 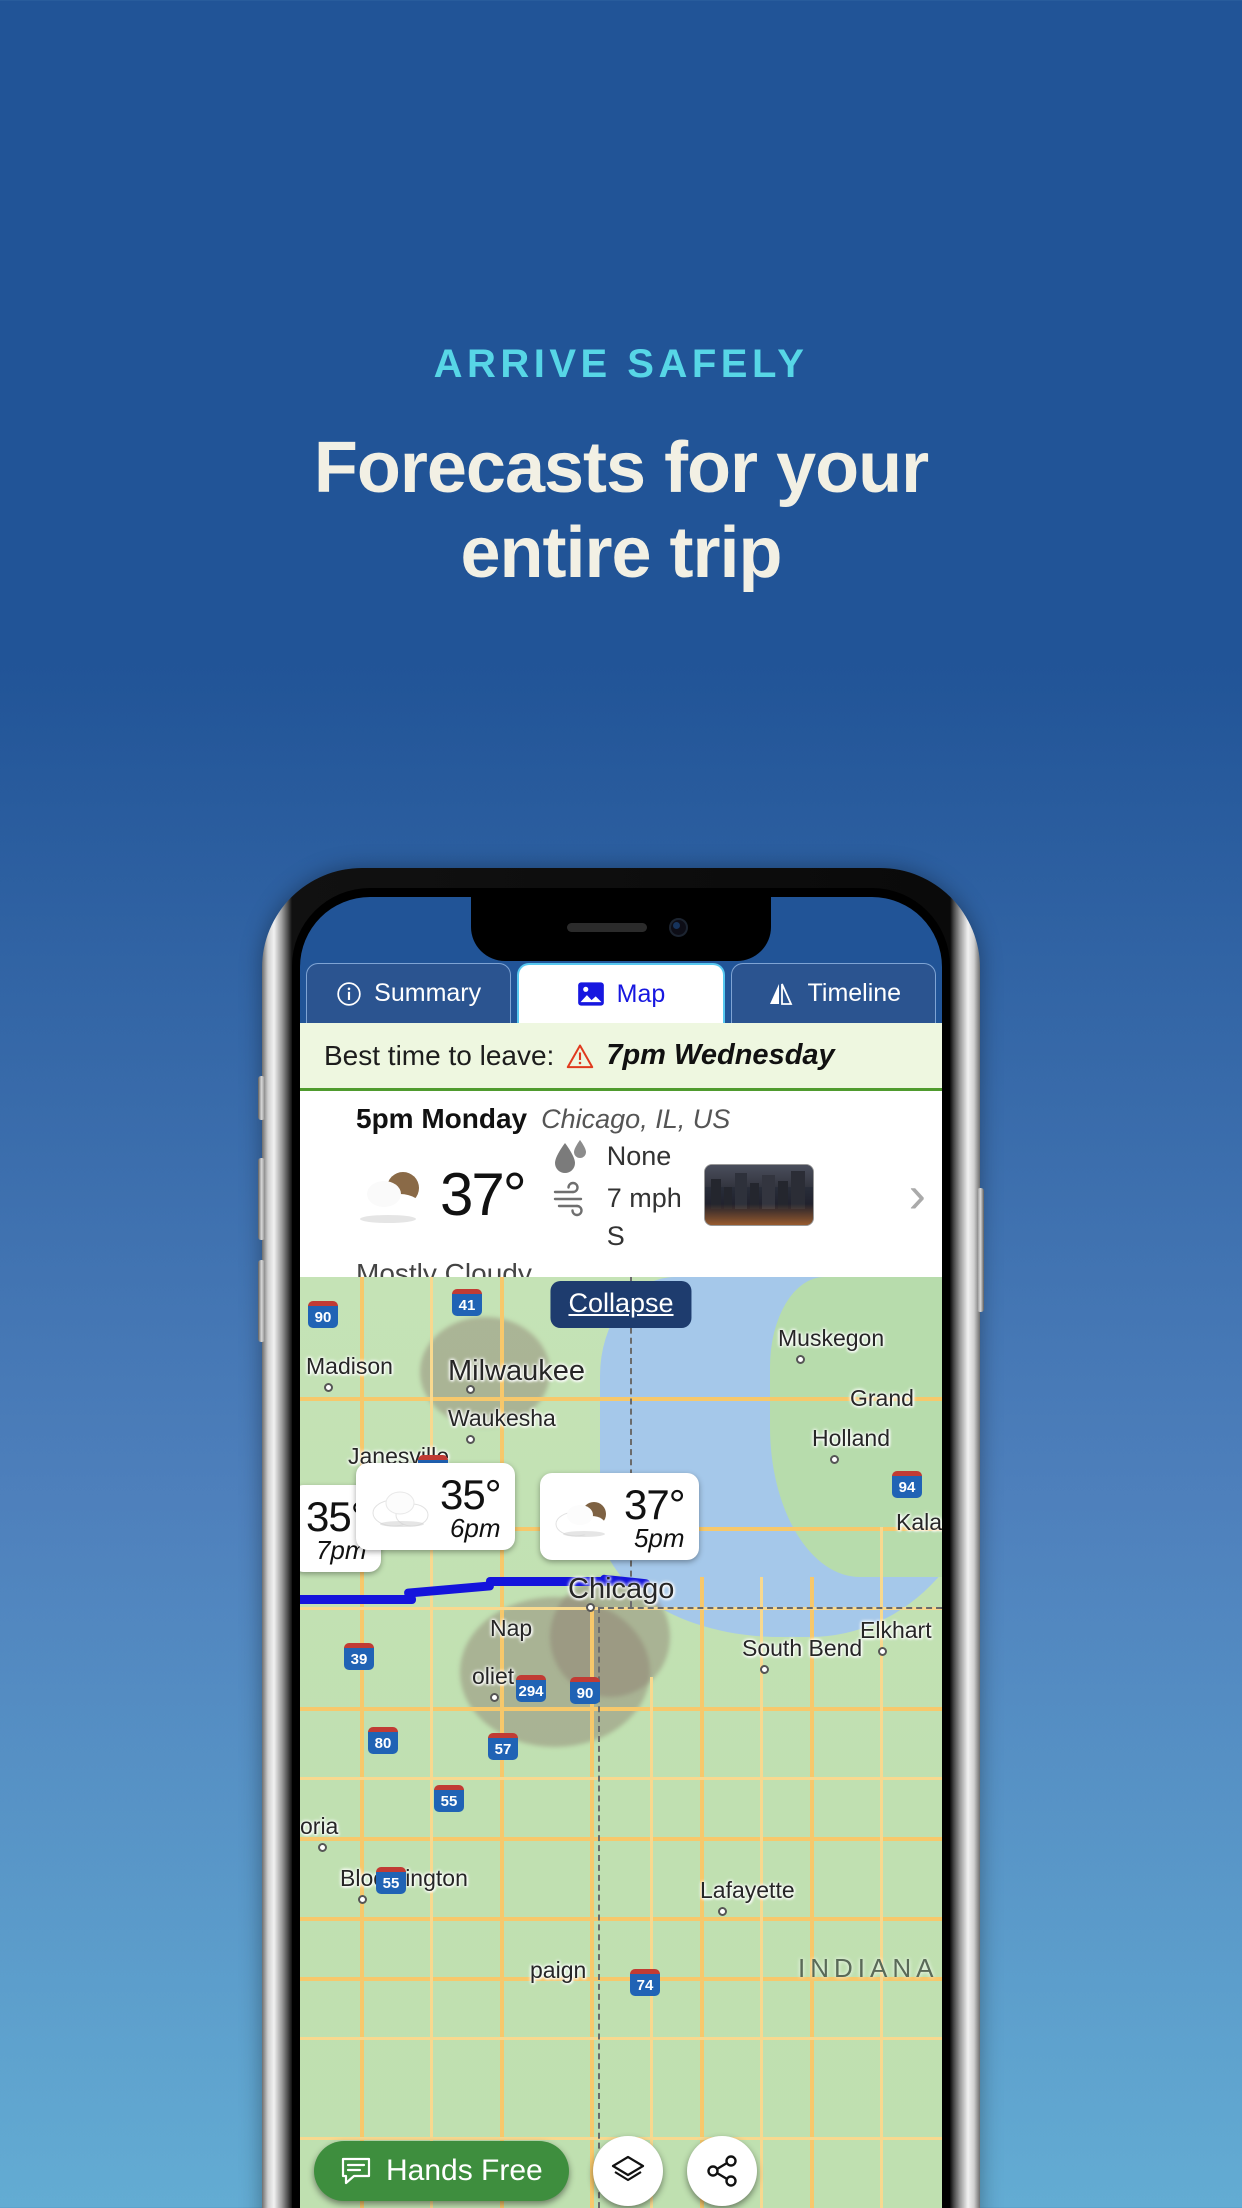 I want to click on tab-map: Map, so click(x=621, y=993).